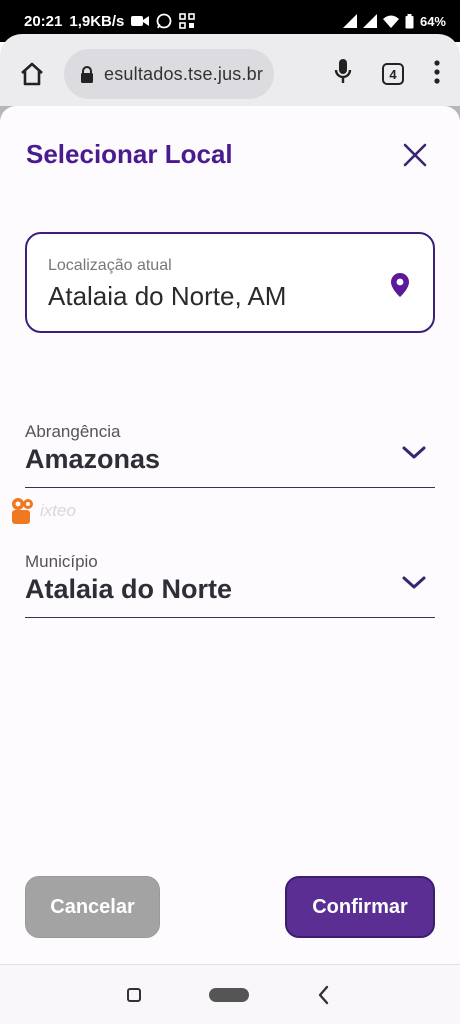  I want to click on page-title: Selecionar Local, so click(129, 154).